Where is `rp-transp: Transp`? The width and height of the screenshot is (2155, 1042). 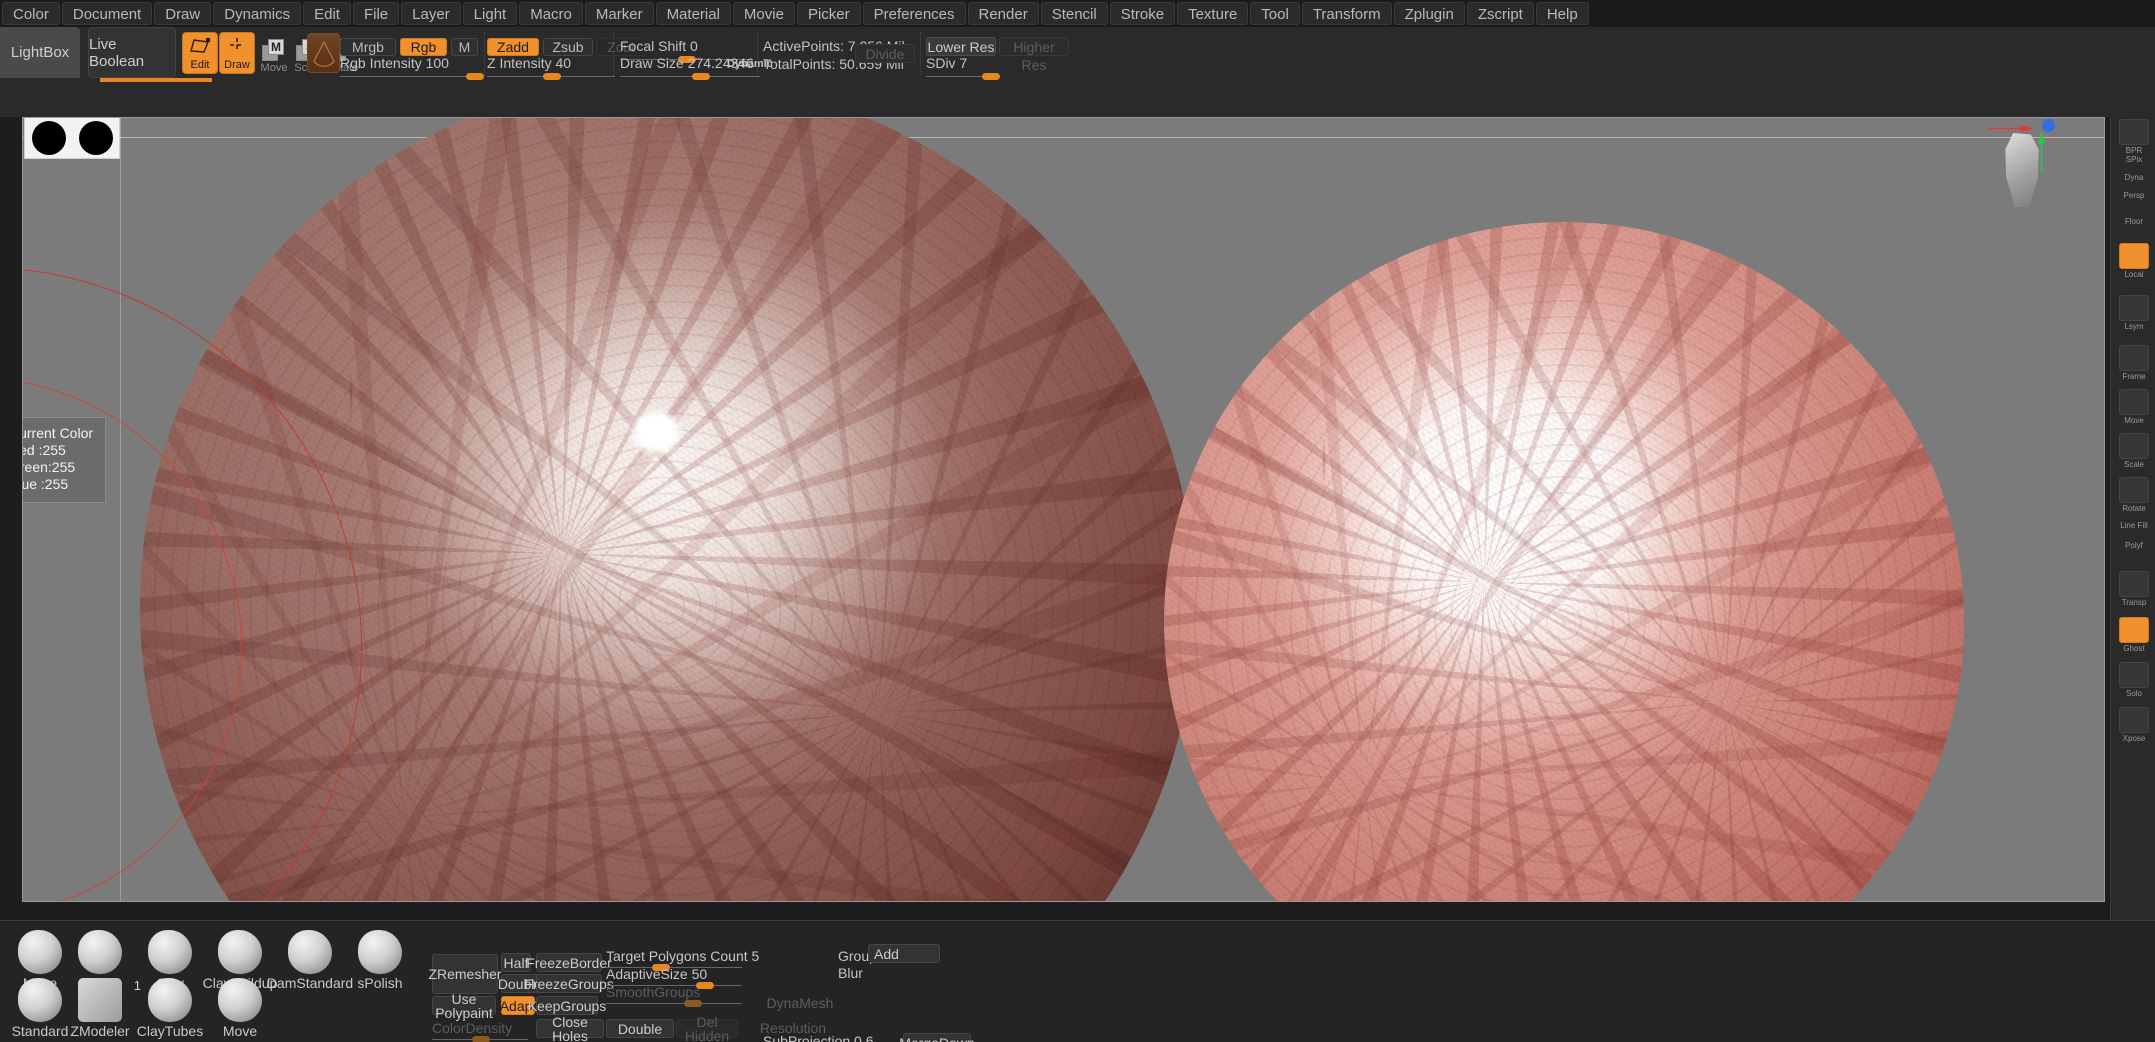
rp-transp: Transp is located at coordinates (2134, 589).